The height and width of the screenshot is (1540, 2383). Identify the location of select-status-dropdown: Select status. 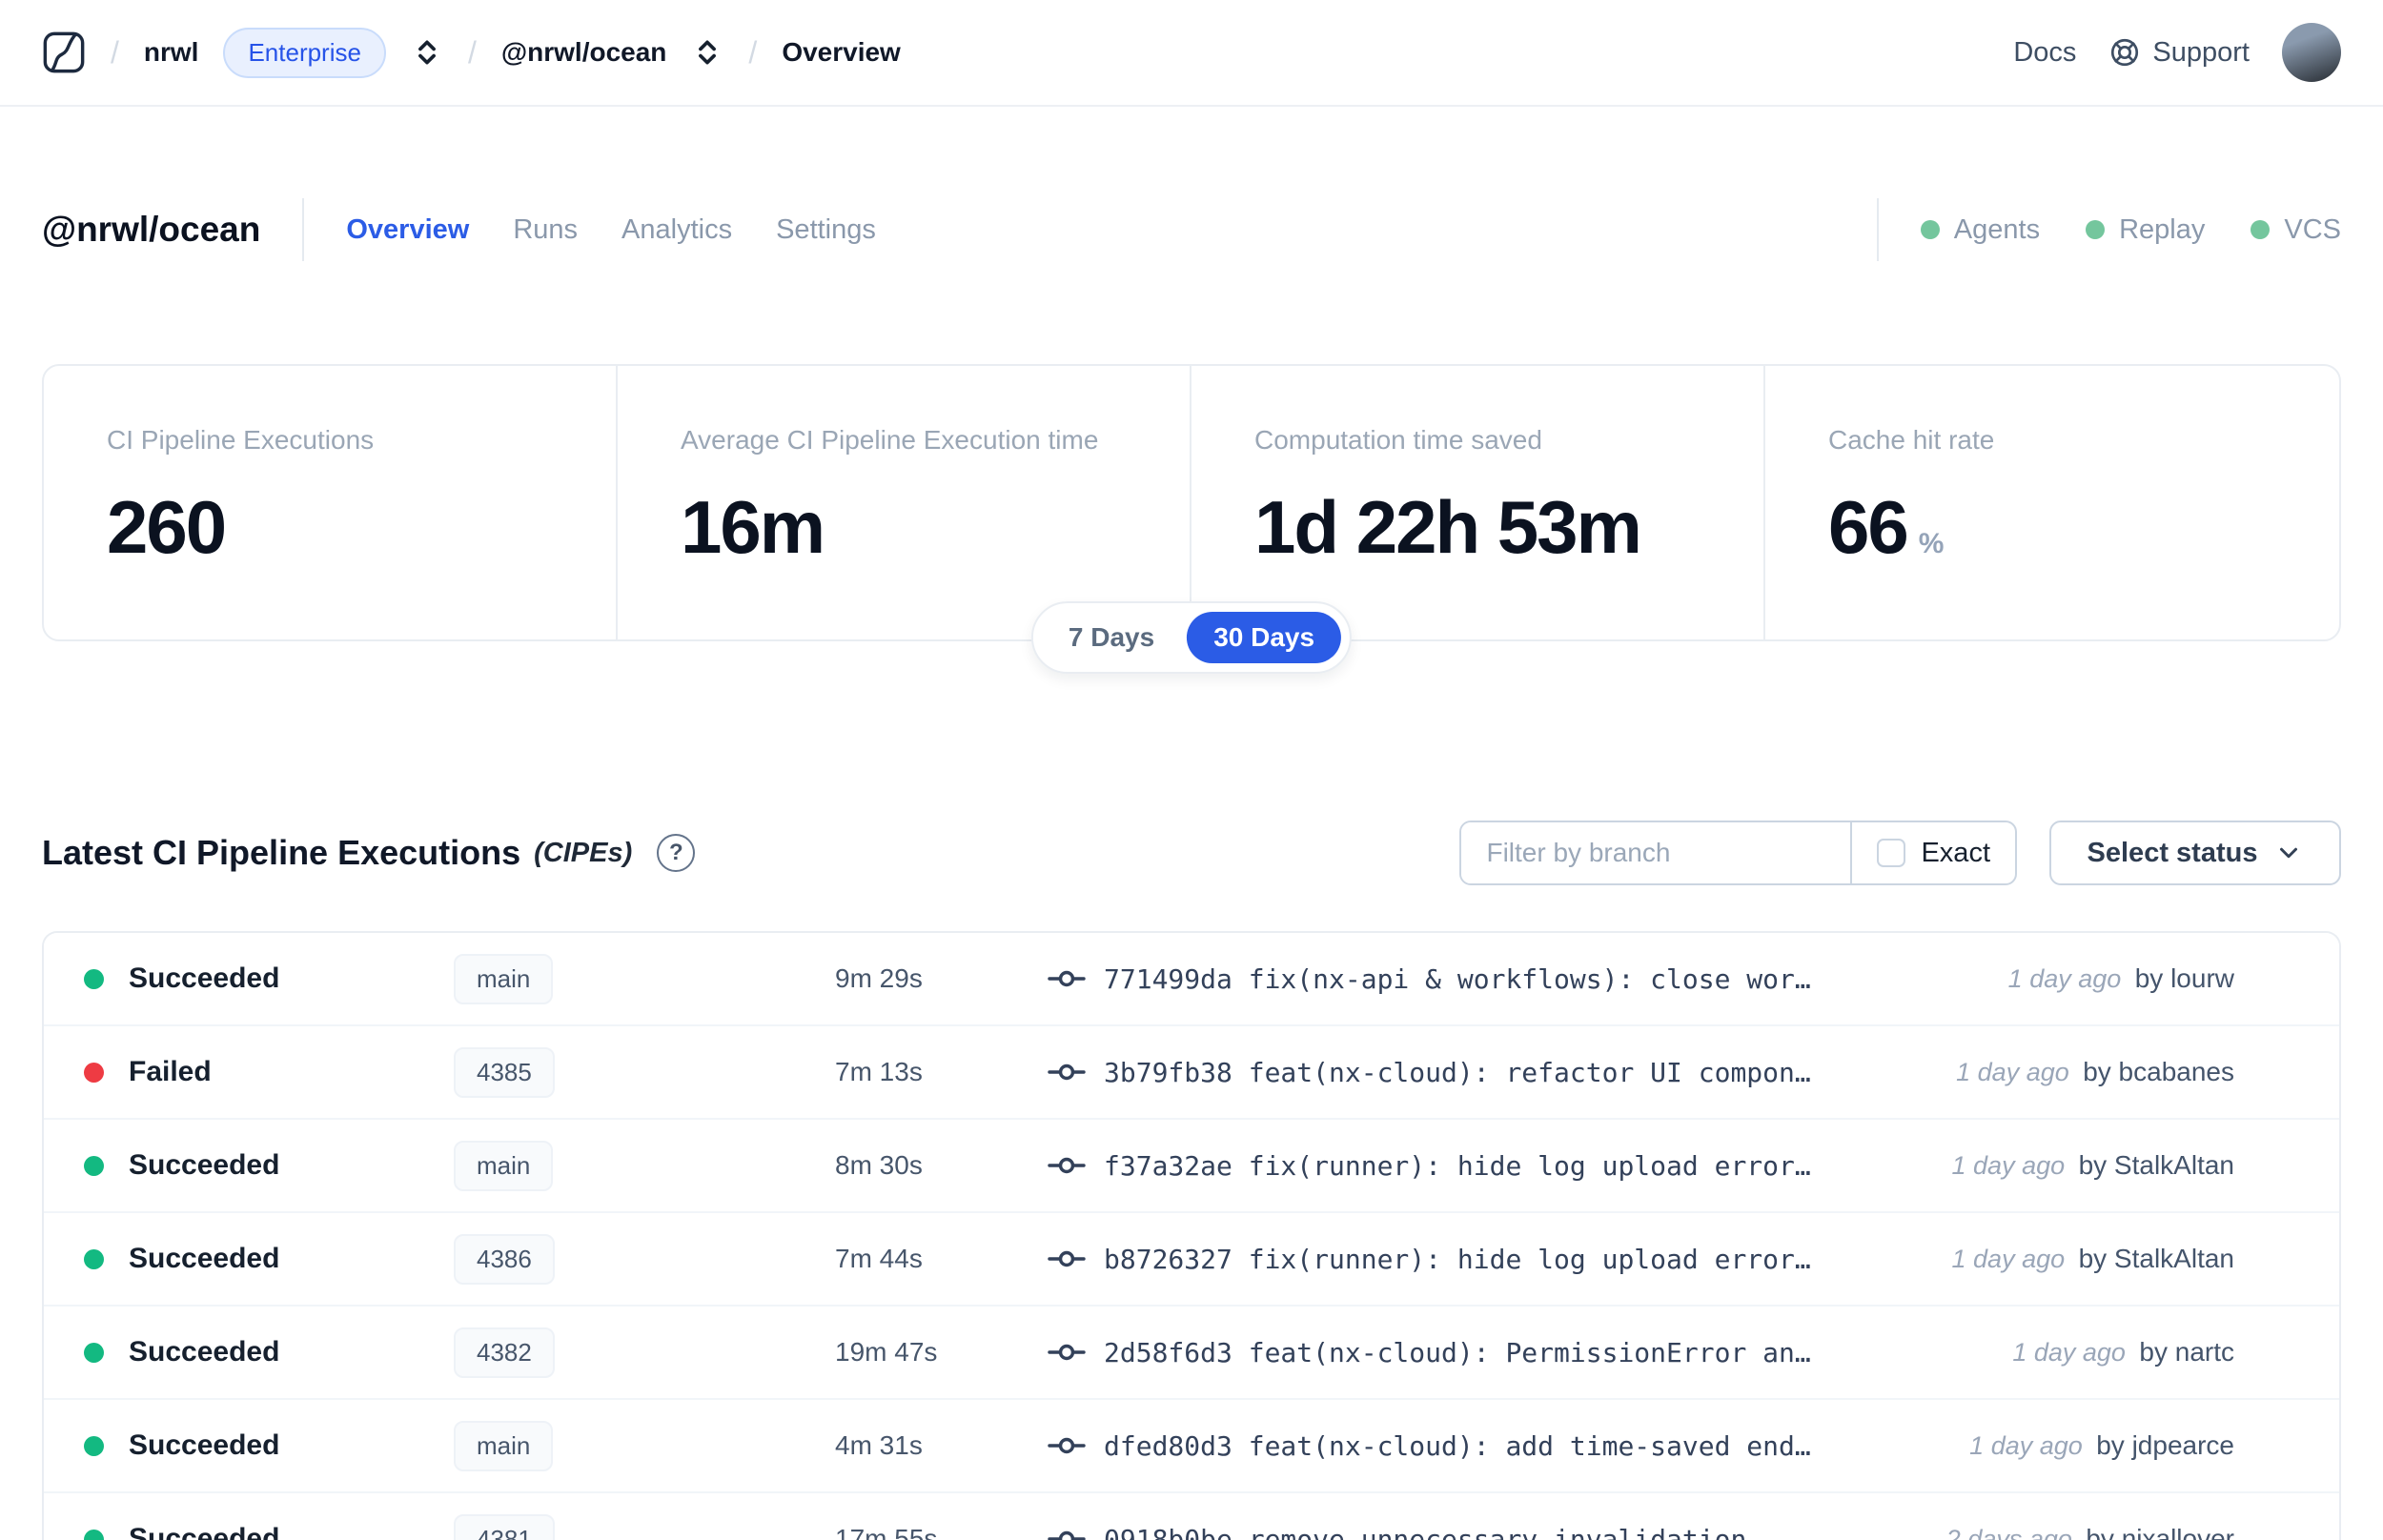
(2195, 853).